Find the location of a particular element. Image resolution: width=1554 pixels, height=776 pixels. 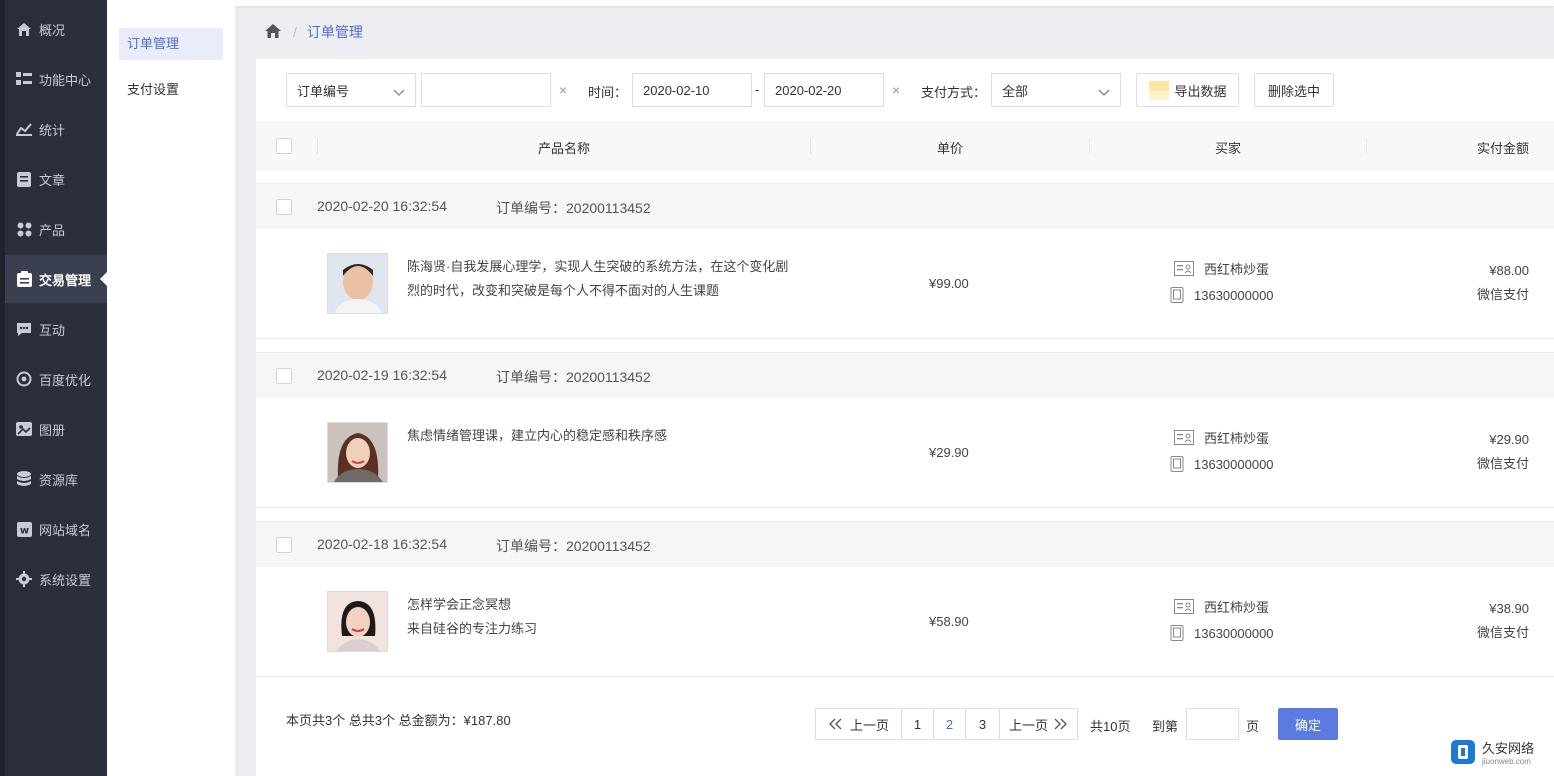

field-select: 订单编号 is located at coordinates (351, 90).